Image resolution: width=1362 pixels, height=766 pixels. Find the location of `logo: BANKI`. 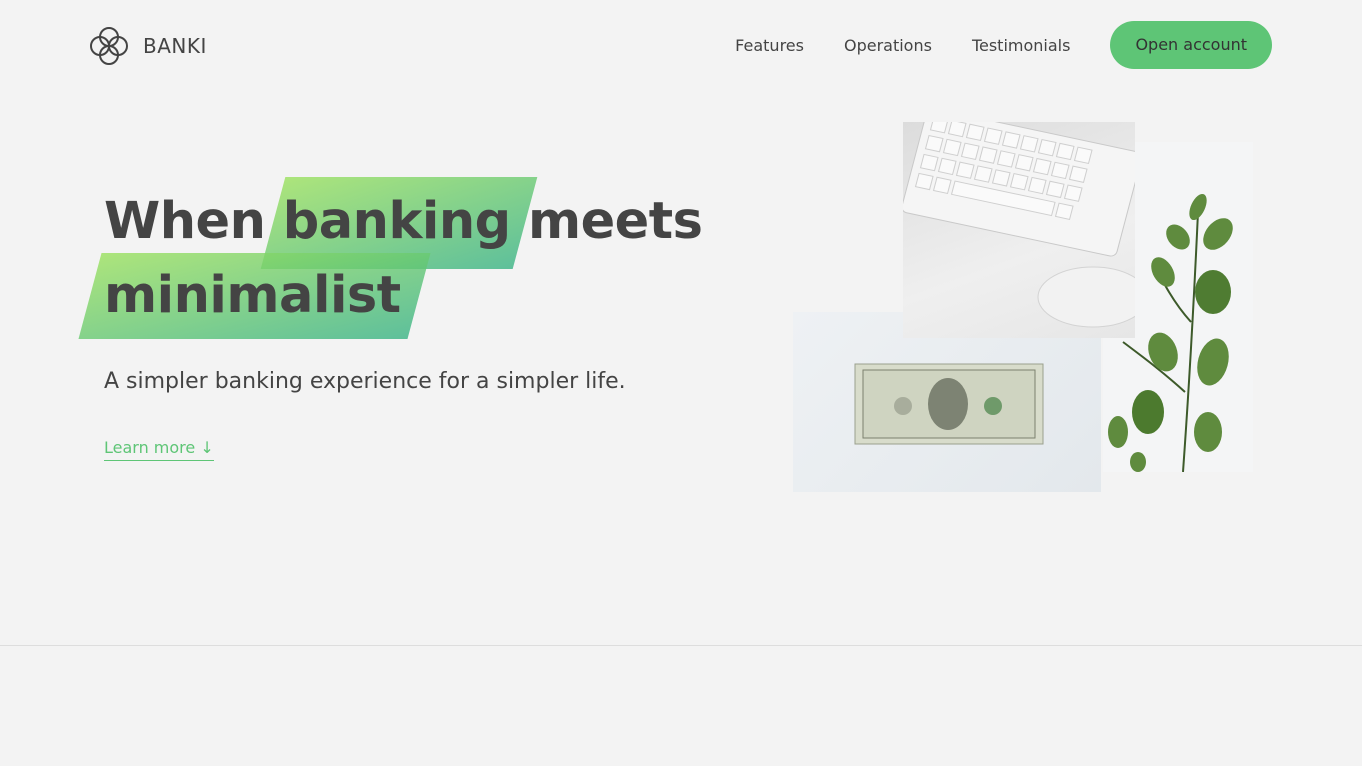

logo: BANKI is located at coordinates (146, 46).